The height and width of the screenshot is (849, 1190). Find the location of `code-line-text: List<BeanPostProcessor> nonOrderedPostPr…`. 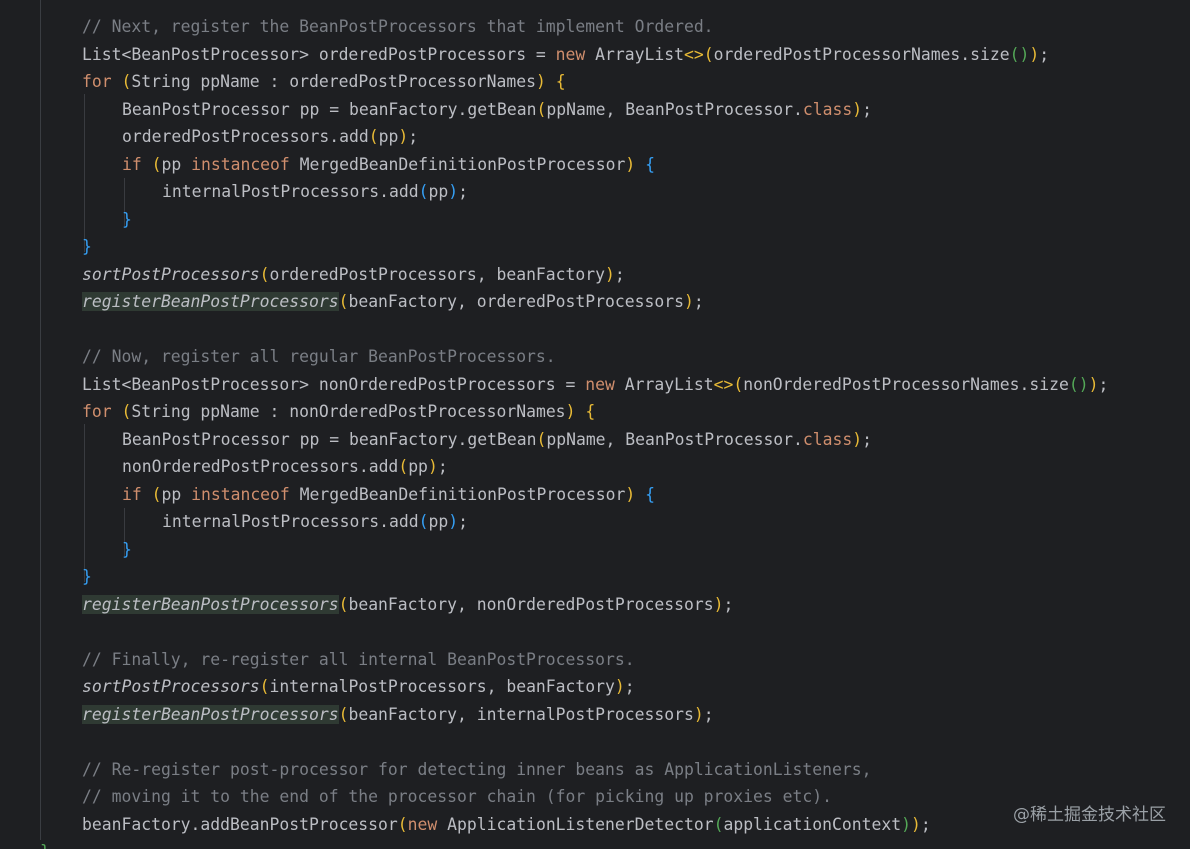

code-line-text: List<BeanPostProcessor> nonOrderedPostPr… is located at coordinates (595, 384).